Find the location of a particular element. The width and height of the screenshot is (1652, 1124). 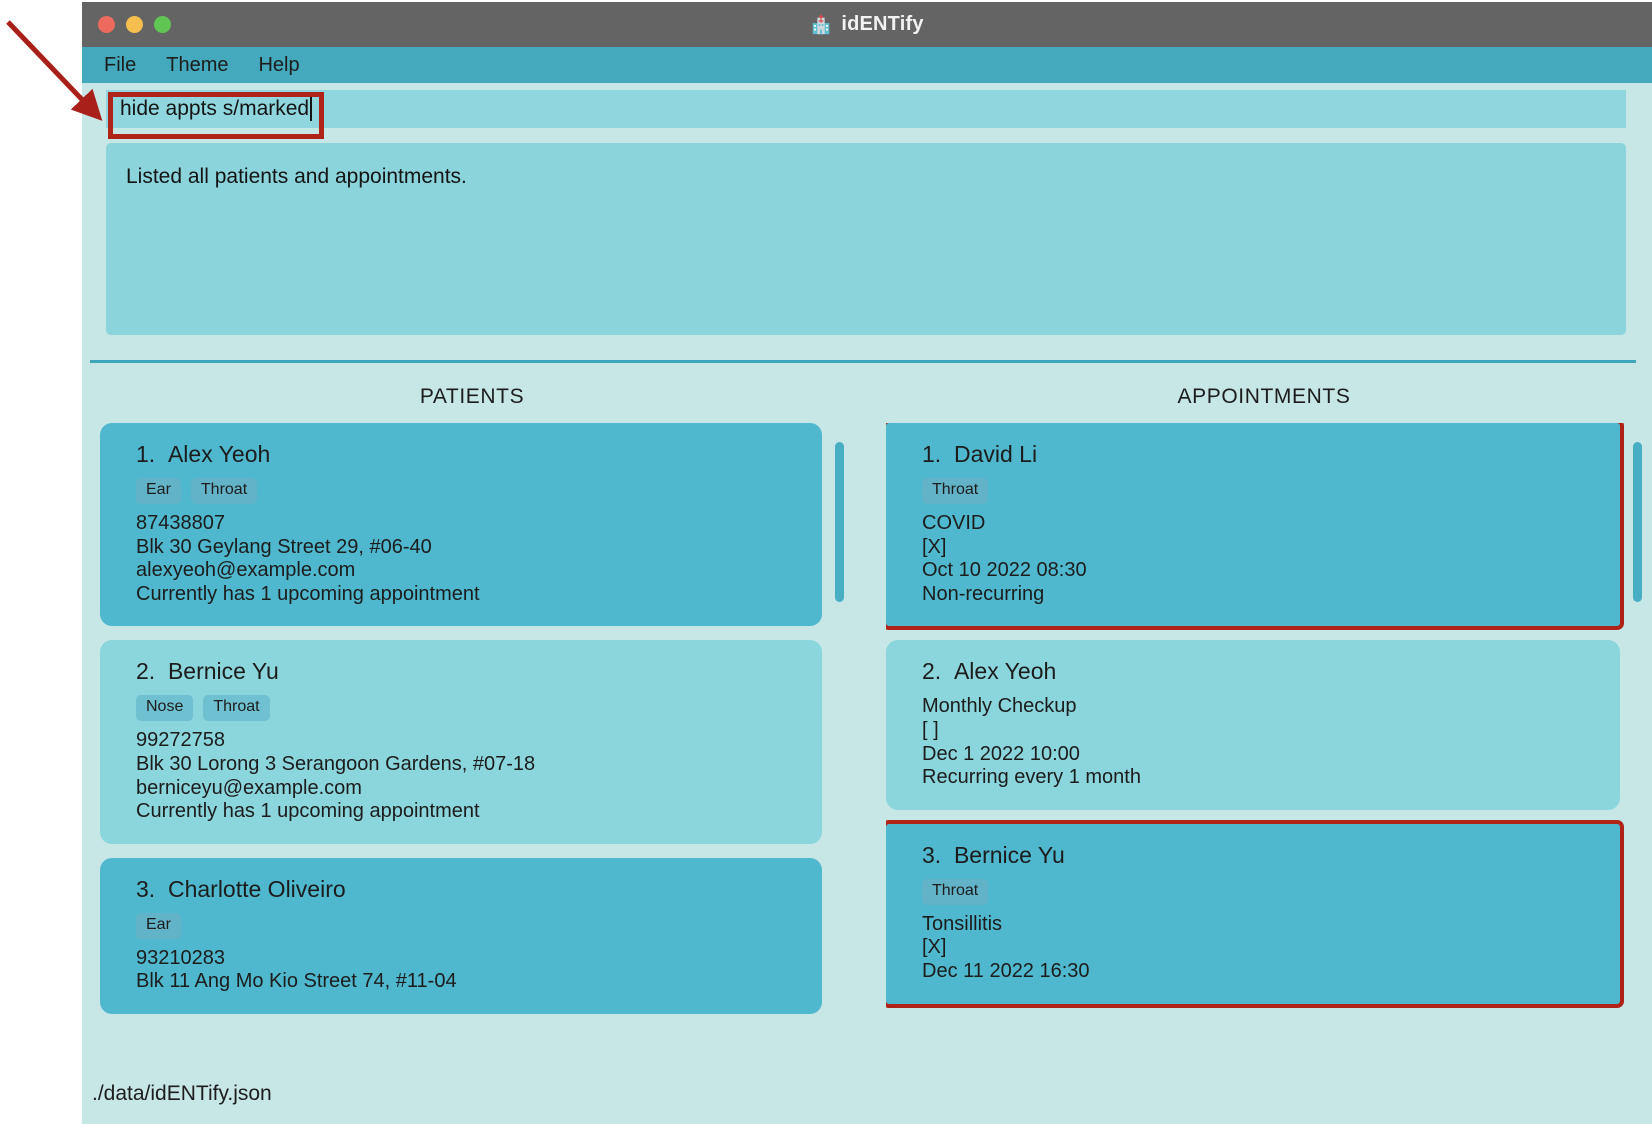

window-title-group: idENTify is located at coordinates (867, 24).